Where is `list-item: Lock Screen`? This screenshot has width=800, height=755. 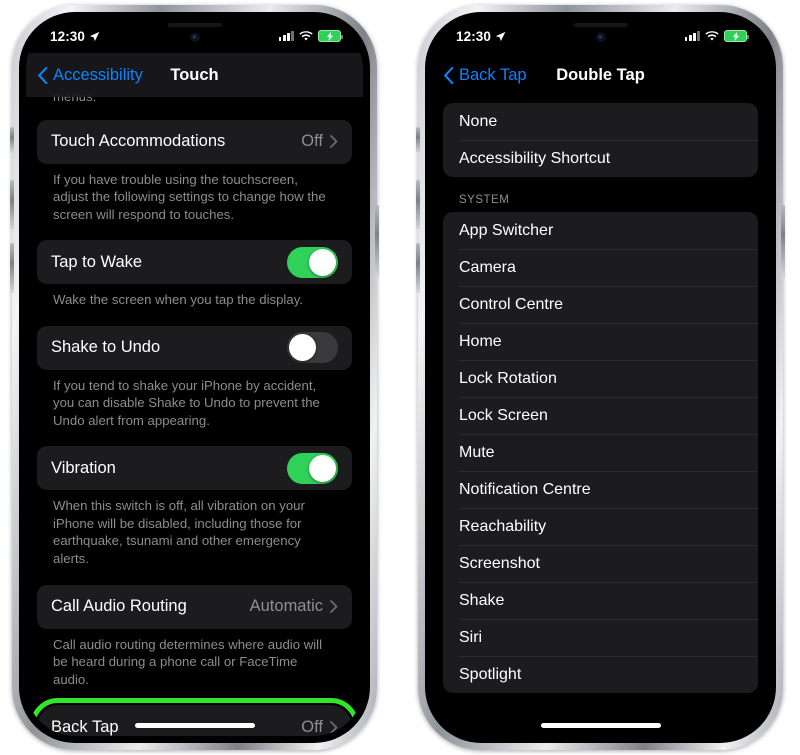
list-item: Lock Screen is located at coordinates (600, 415).